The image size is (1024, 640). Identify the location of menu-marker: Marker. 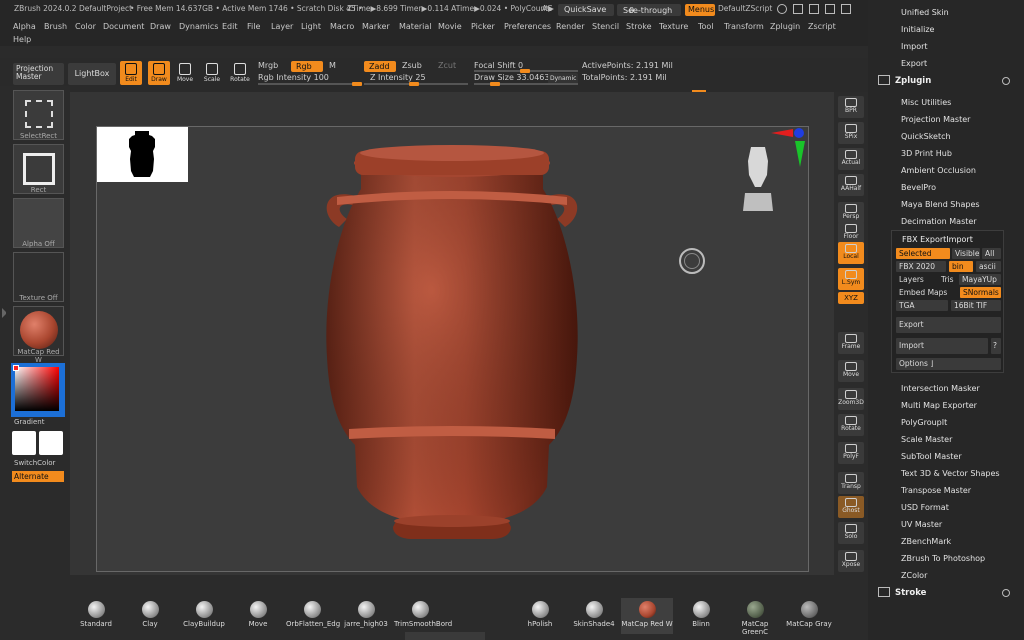
(376, 26).